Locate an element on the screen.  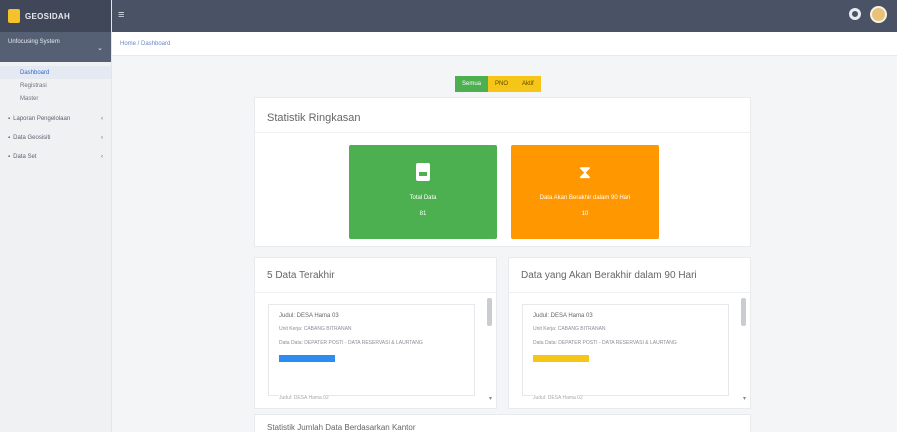
expiring-title: Data yang Akan Berakhir dalam 90 Hari is located at coordinates (609, 275).